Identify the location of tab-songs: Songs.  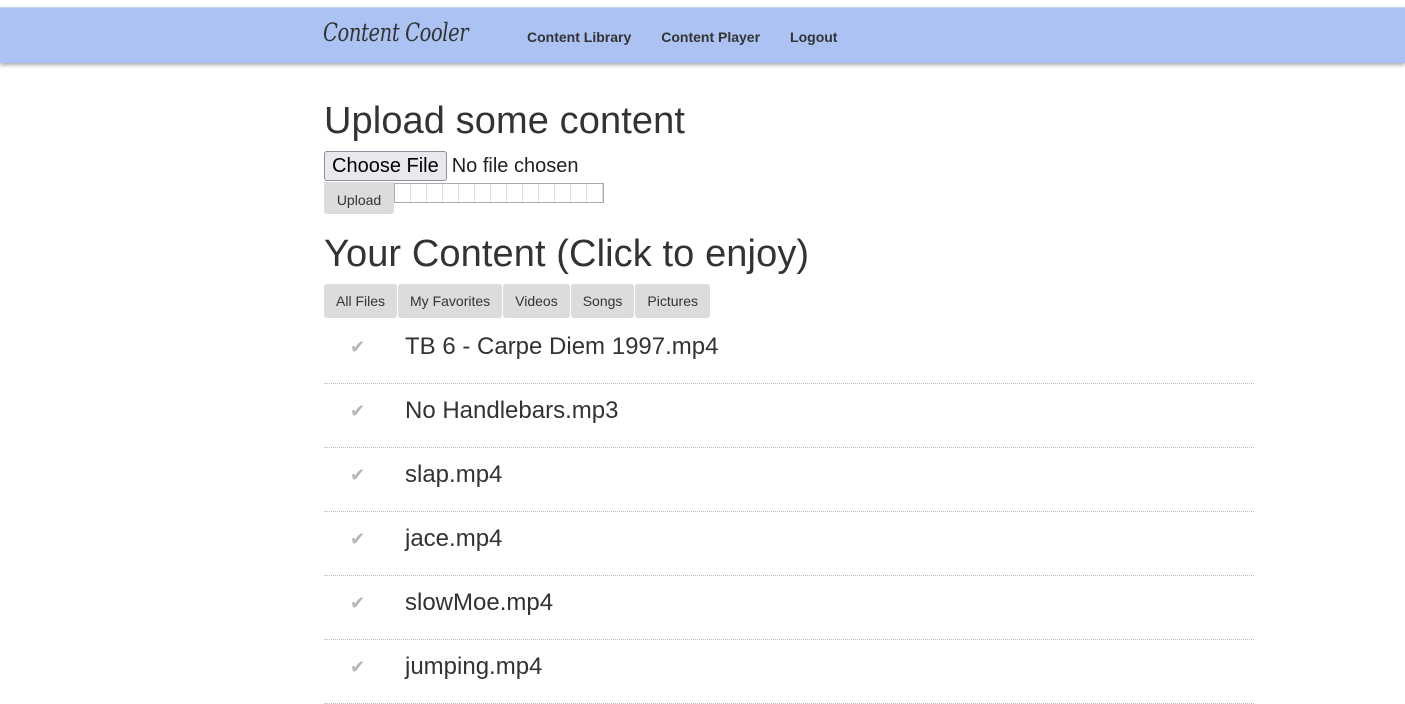
(602, 301).